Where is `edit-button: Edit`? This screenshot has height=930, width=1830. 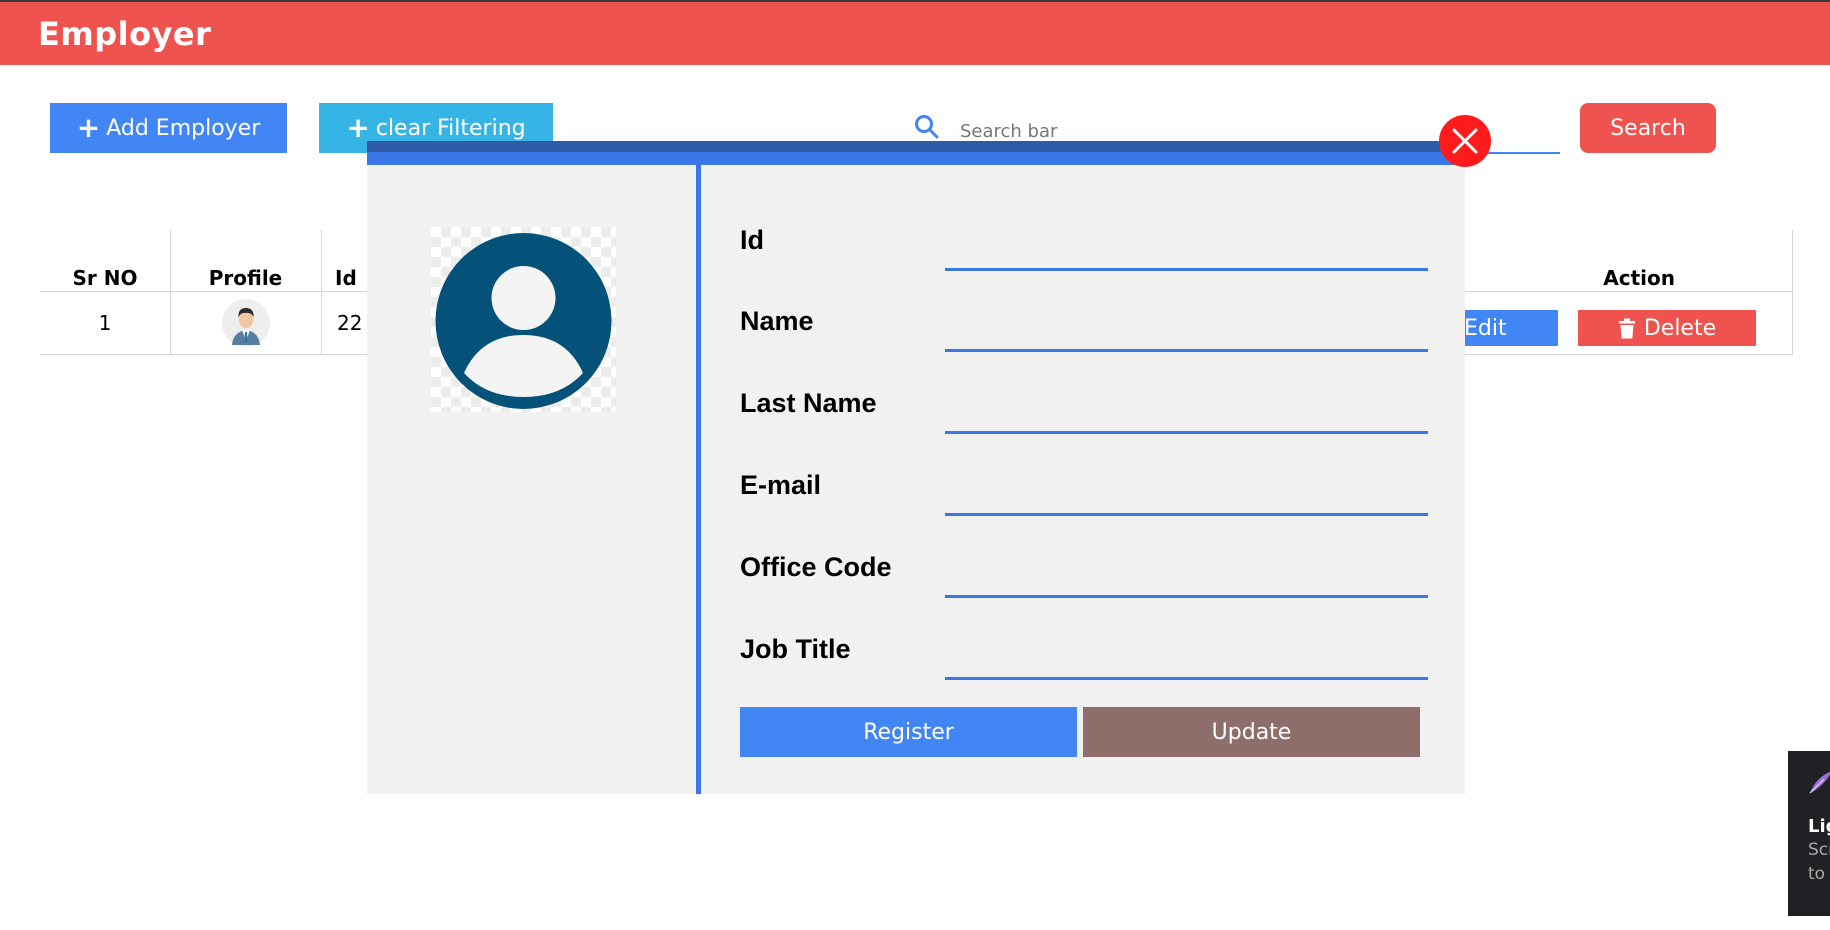
edit-button: Edit is located at coordinates (1504, 328).